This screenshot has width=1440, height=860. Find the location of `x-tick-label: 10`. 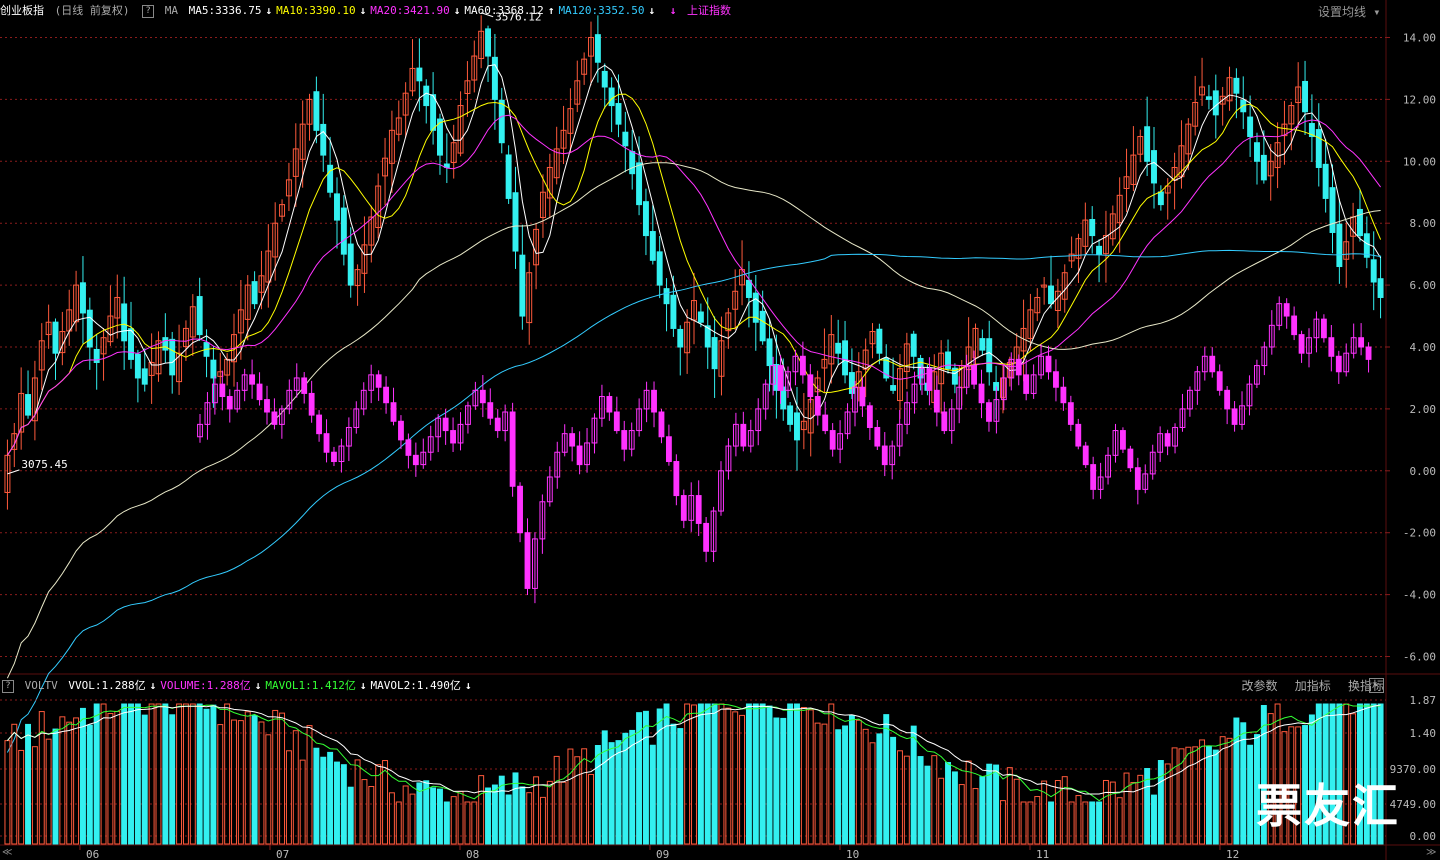

x-tick-label: 10 is located at coordinates (852, 854).